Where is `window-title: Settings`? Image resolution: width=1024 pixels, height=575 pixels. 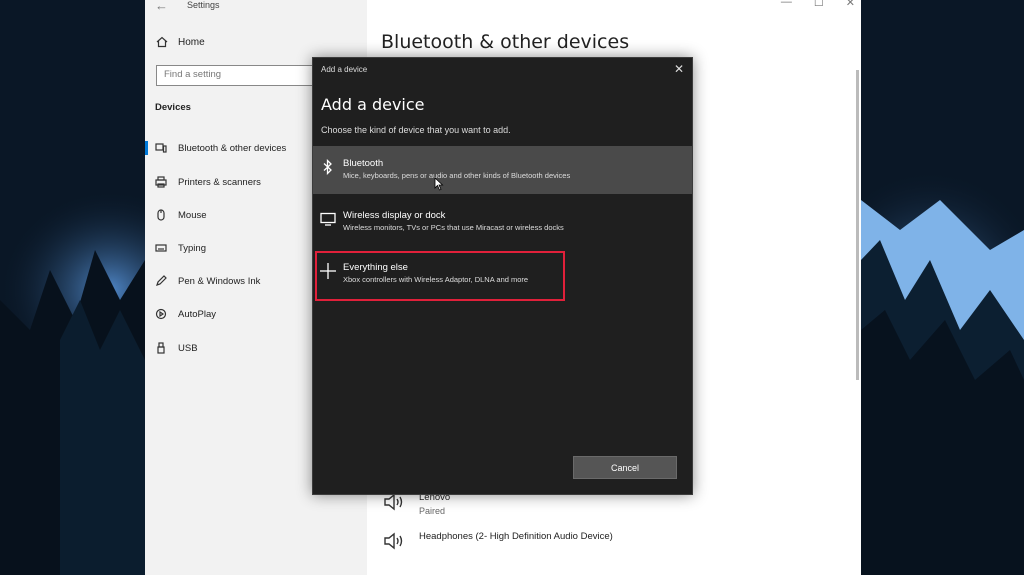 window-title: Settings is located at coordinates (203, 5).